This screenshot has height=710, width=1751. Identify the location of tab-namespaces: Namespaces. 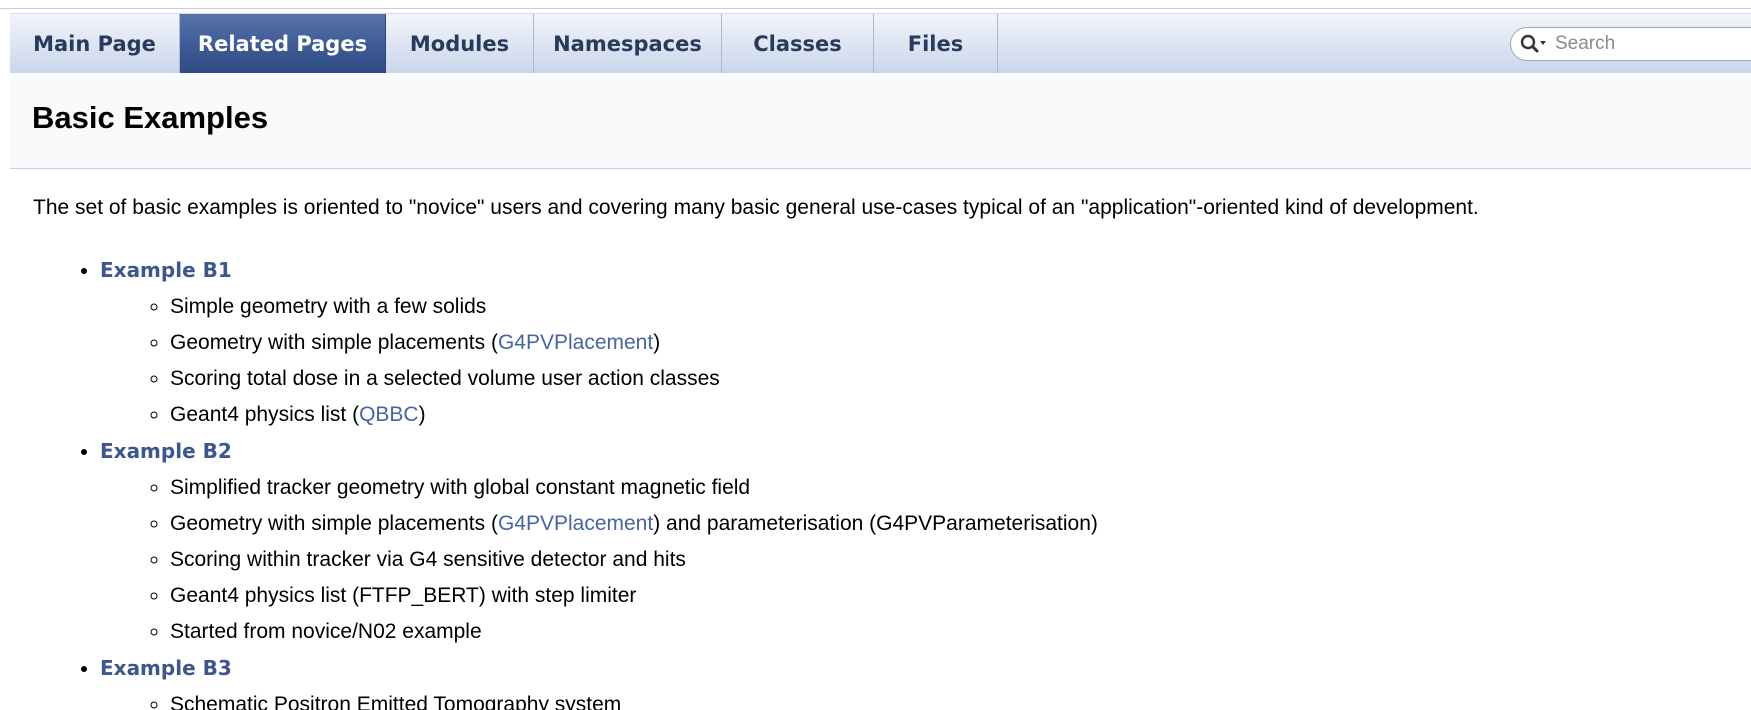
(628, 43).